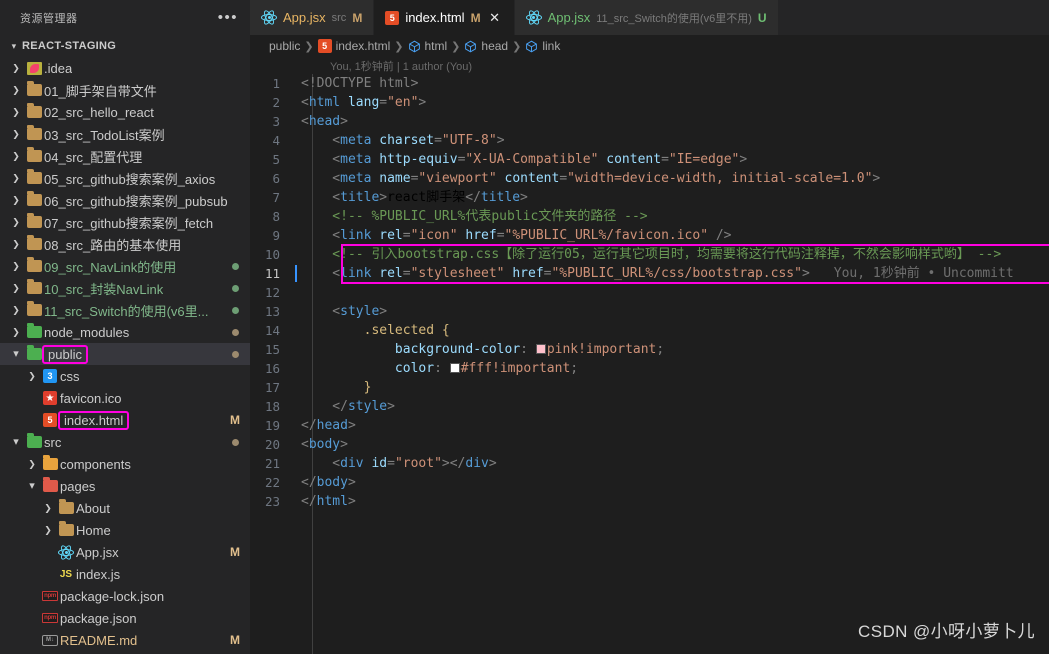 The image size is (1049, 654). What do you see at coordinates (66, 552) in the screenshot?
I see `react-icon` at bounding box center [66, 552].